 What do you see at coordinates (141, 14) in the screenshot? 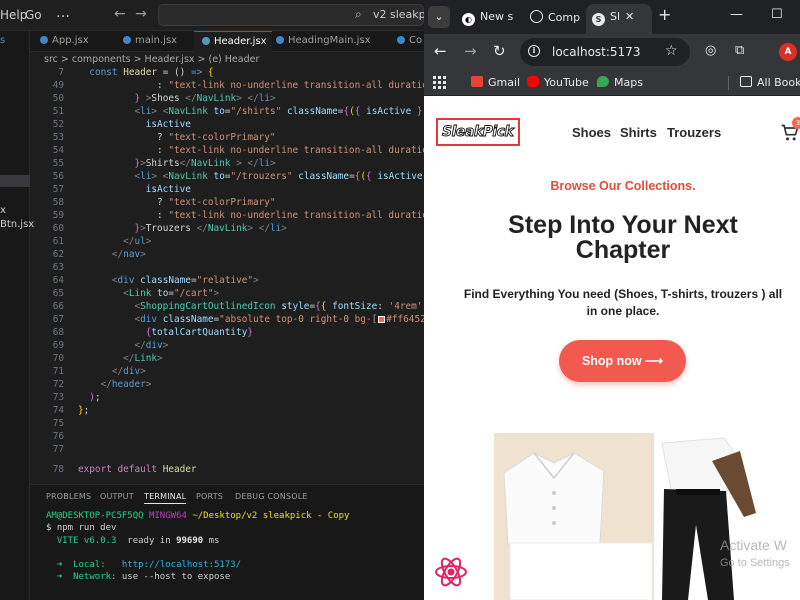
I see `forward-arrow-icon: →` at bounding box center [141, 14].